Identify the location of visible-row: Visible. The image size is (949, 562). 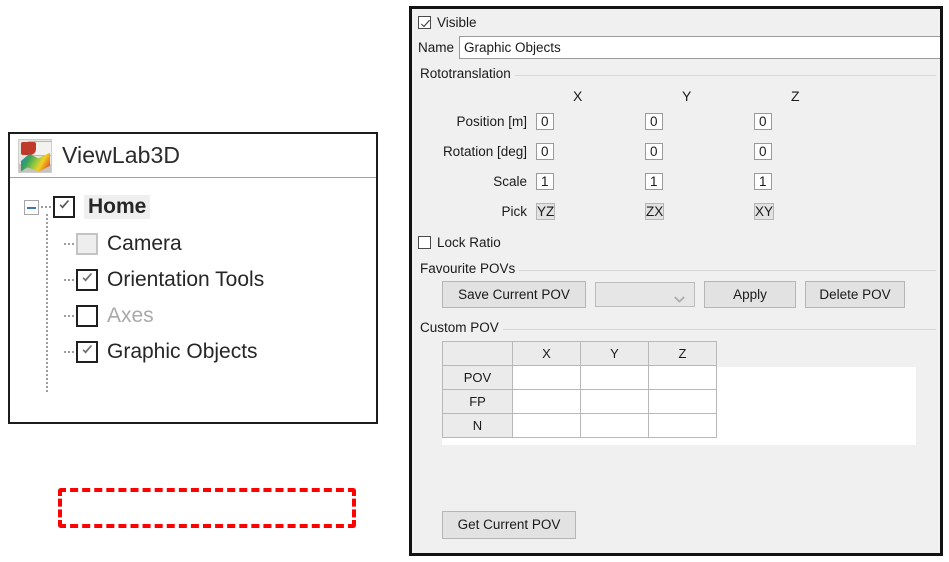
(676, 22).